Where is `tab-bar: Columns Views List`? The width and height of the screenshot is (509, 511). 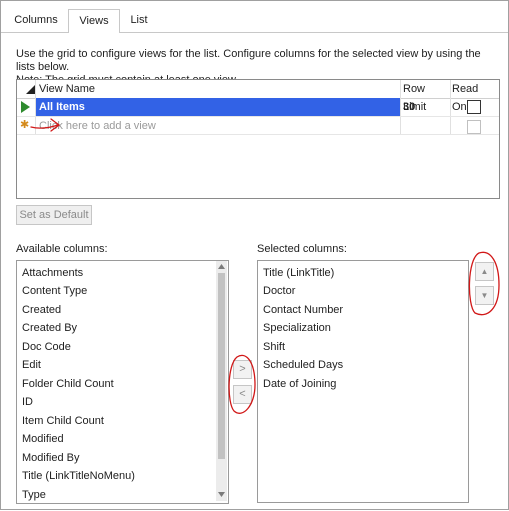 tab-bar: Columns Views List is located at coordinates (254, 17).